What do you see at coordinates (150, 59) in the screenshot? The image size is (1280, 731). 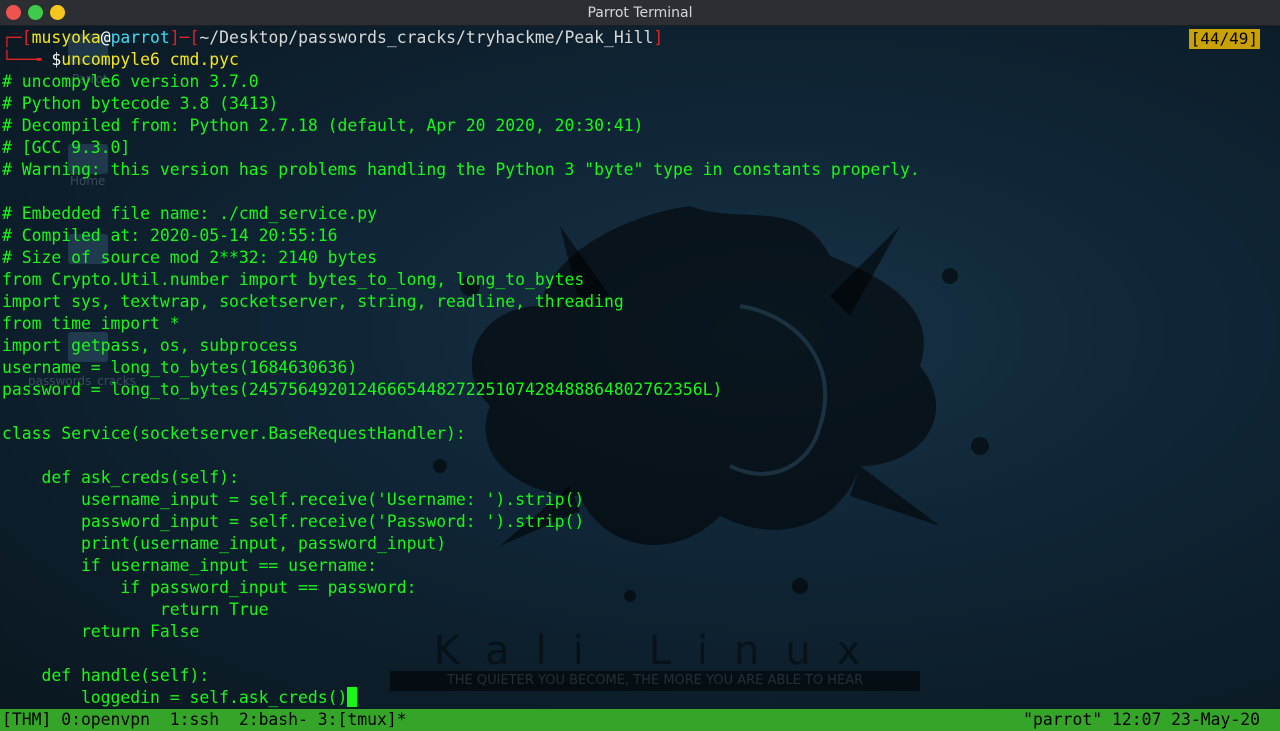 I see `entered-command: uncompyle6 cmd.pyc` at bounding box center [150, 59].